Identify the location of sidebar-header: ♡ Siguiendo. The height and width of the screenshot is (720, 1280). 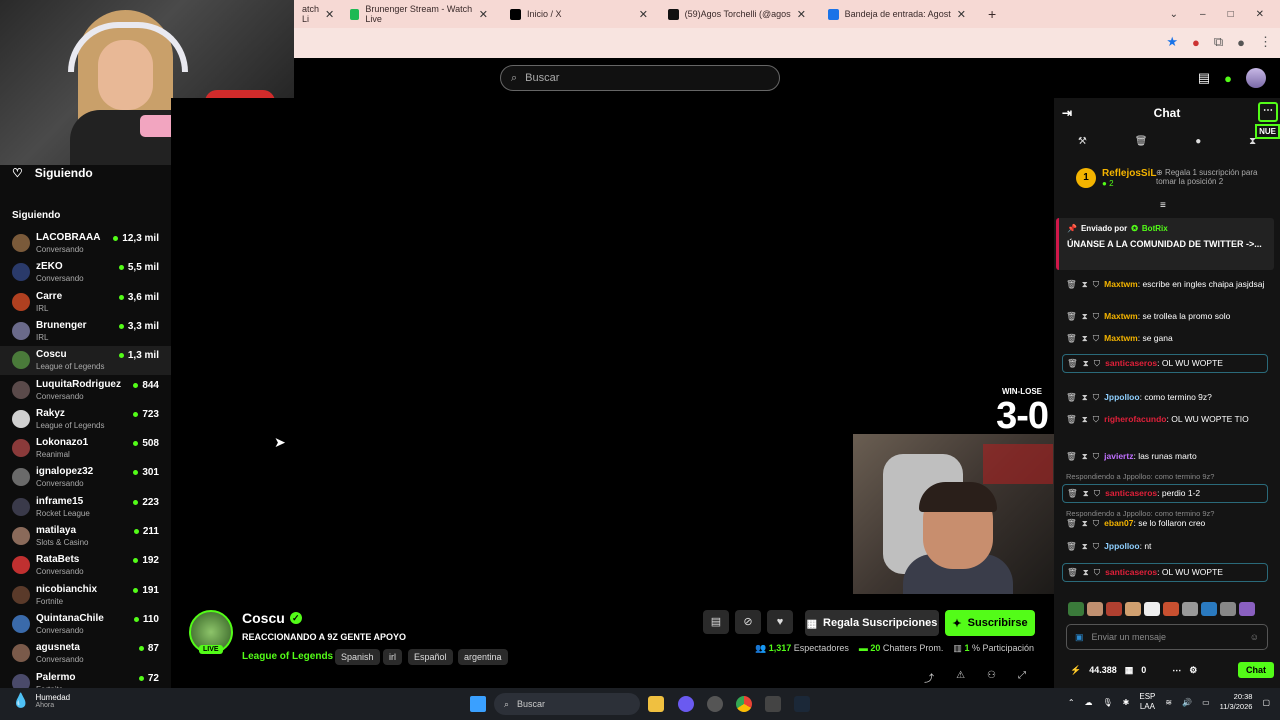
(52, 173).